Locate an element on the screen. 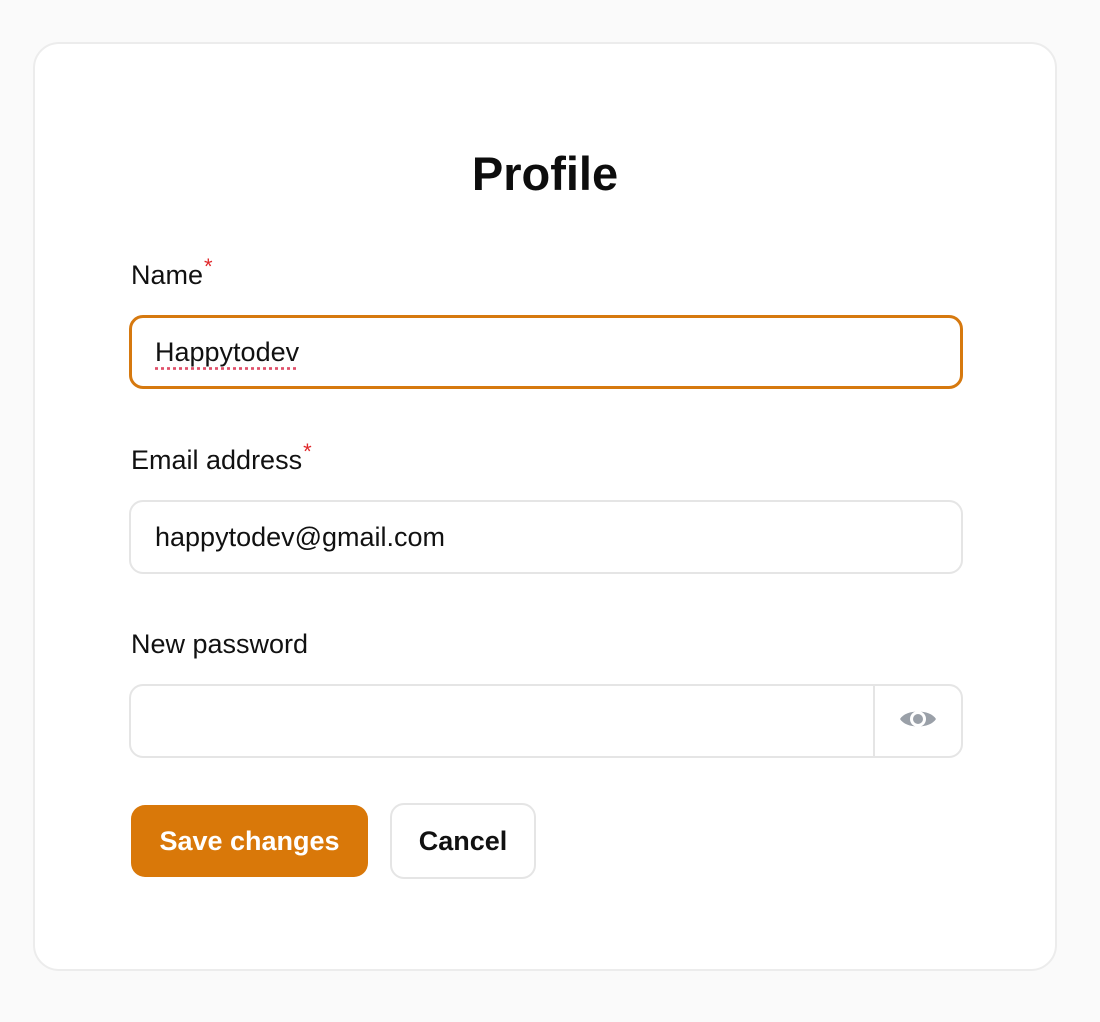  name-label: Name* is located at coordinates (172, 272).